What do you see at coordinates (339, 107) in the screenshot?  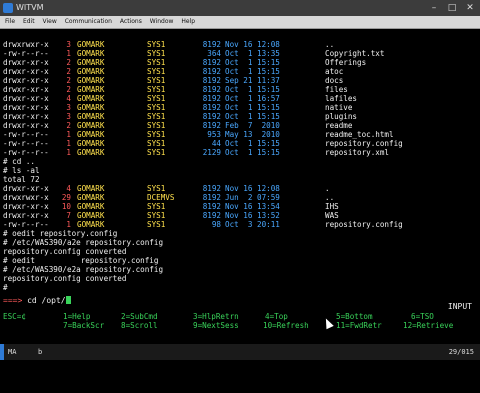 I see `listing-name: native` at bounding box center [339, 107].